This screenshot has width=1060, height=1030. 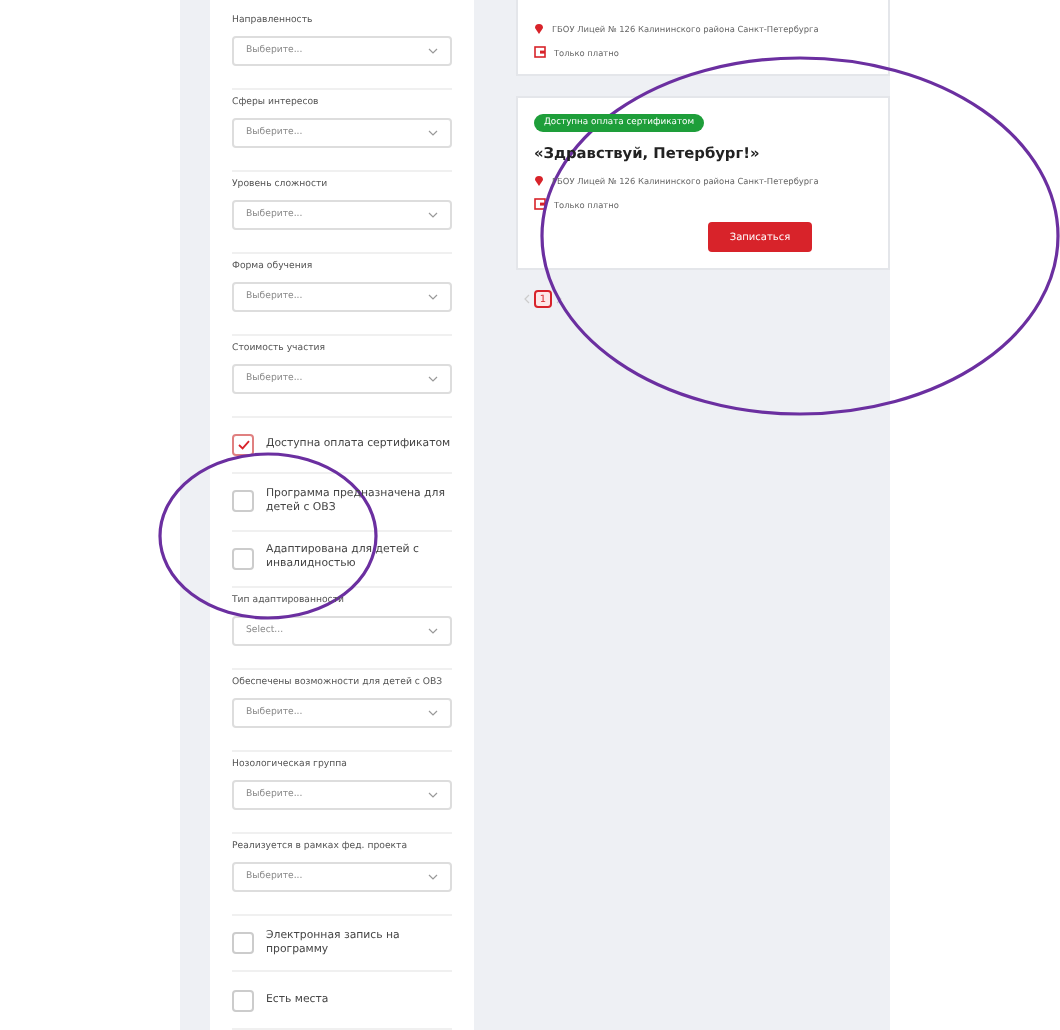 What do you see at coordinates (559, 299) in the screenshot?
I see `chevron-right-icon` at bounding box center [559, 299].